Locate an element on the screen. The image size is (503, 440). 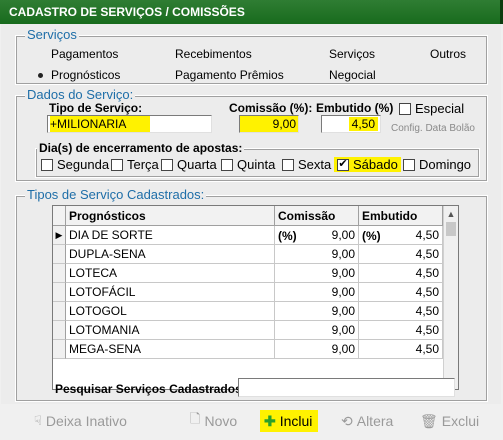
window-title-bar: CADASTRO DE SERVIÇOS / COMISSÕES is located at coordinates (251, 12).